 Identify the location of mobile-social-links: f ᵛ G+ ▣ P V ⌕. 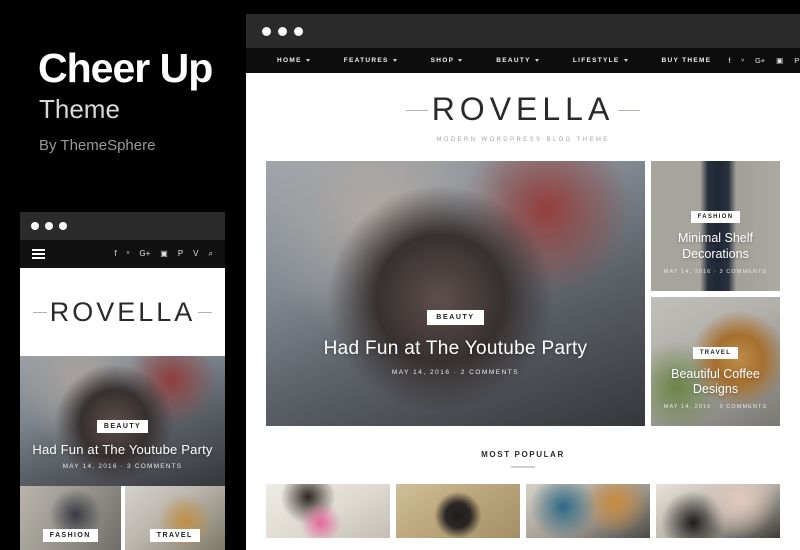
(164, 254).